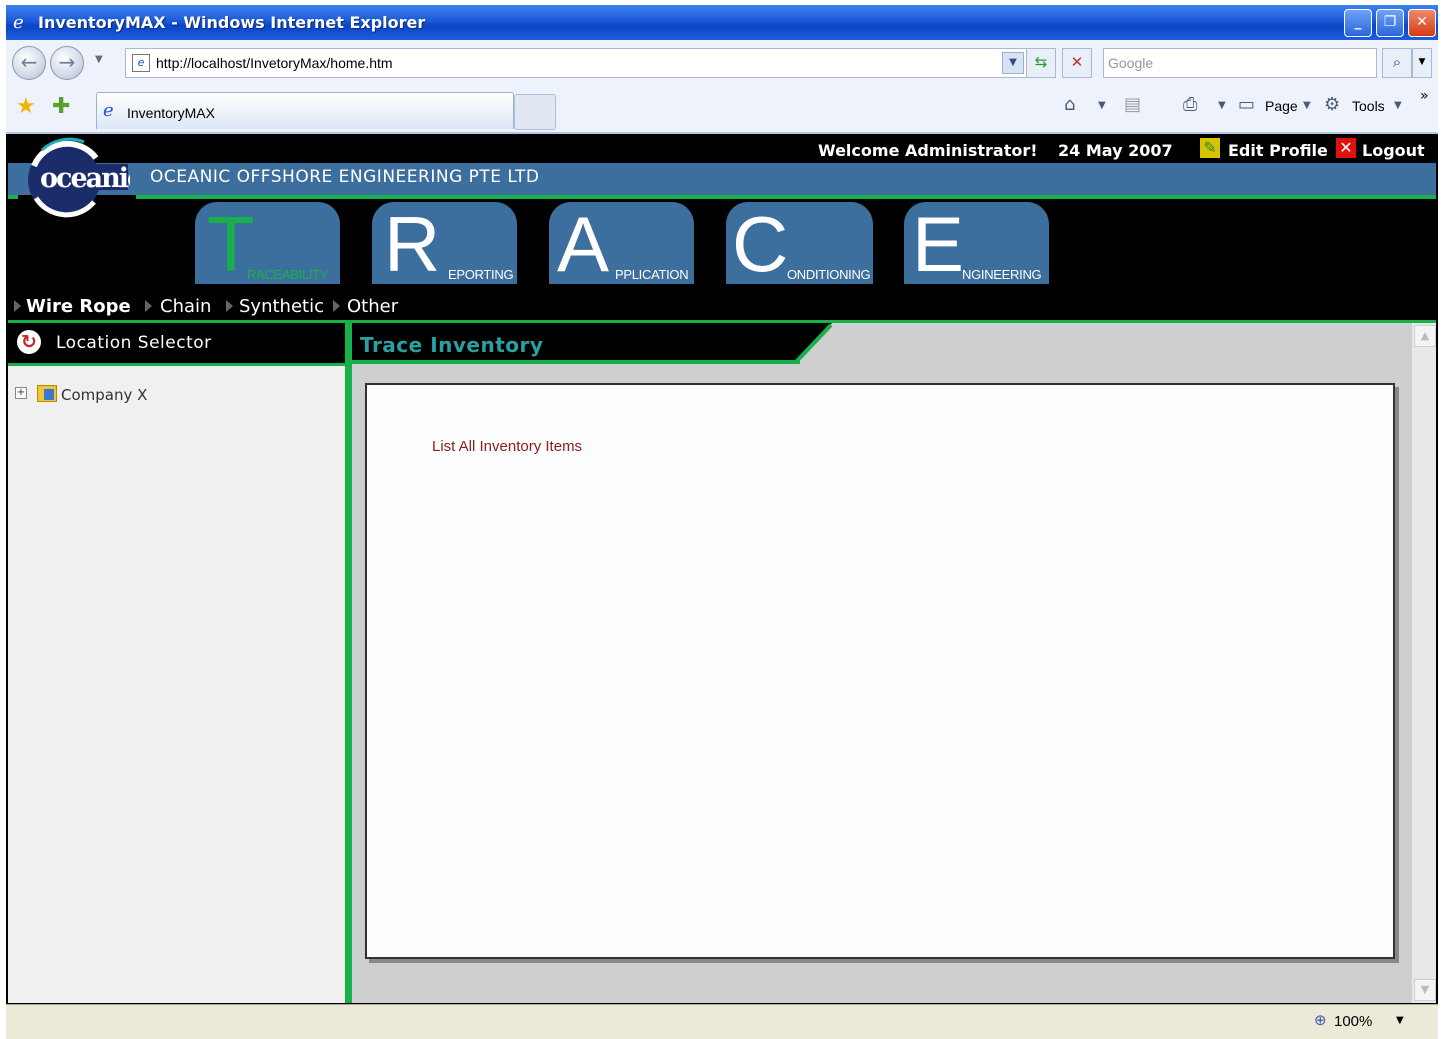 The height and width of the screenshot is (1039, 1445). What do you see at coordinates (1077, 63) in the screenshot?
I see `stop-button: ✕` at bounding box center [1077, 63].